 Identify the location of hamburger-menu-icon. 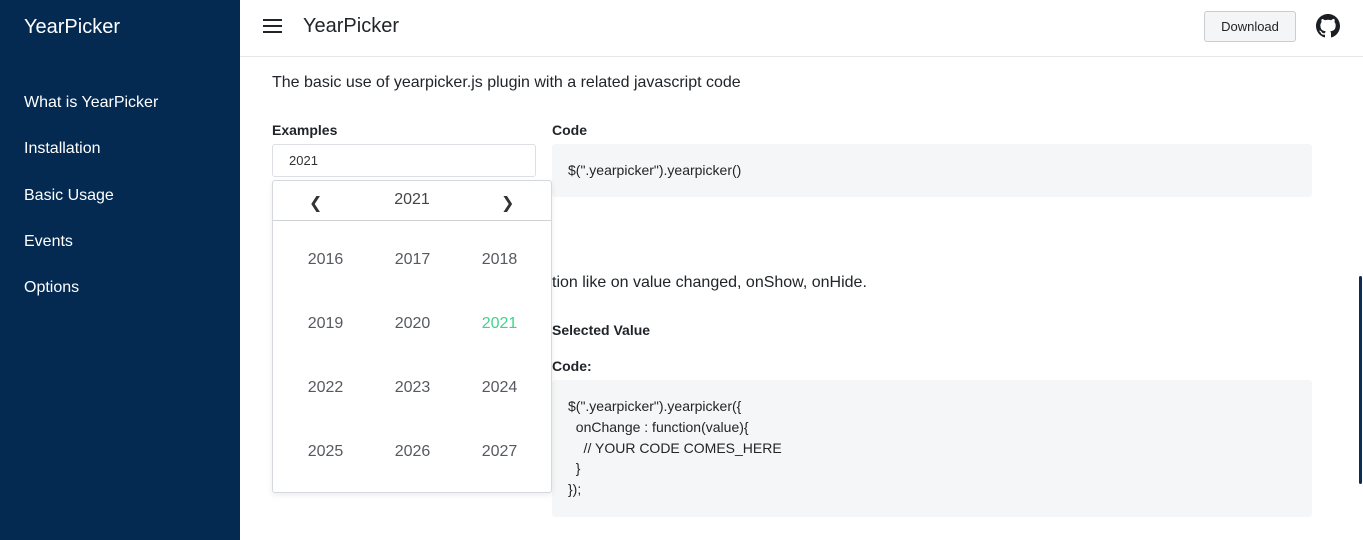
(273, 27).